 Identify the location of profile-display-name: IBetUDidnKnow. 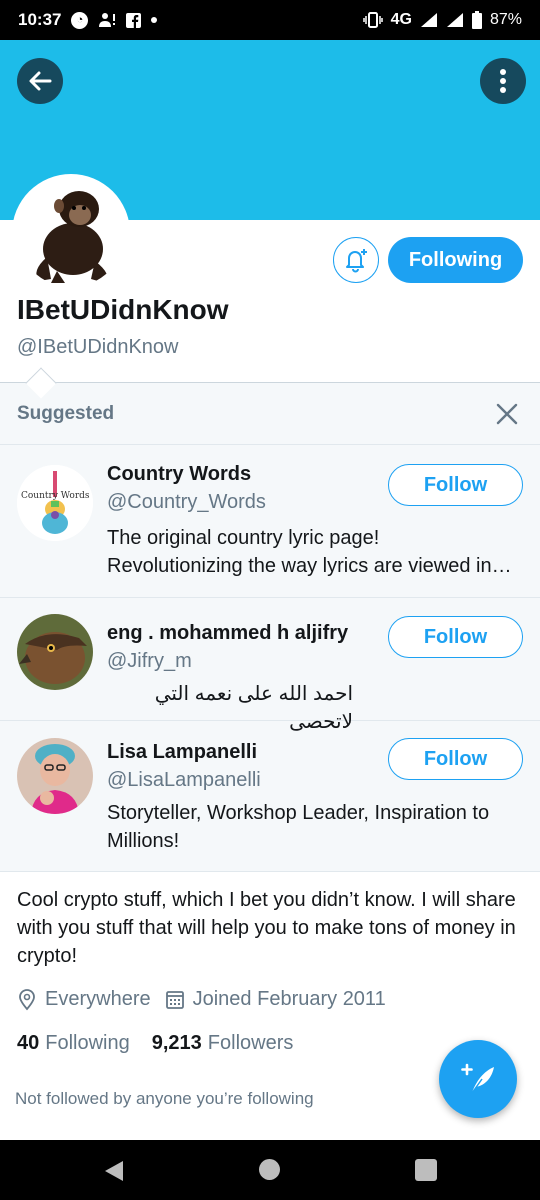
(123, 309).